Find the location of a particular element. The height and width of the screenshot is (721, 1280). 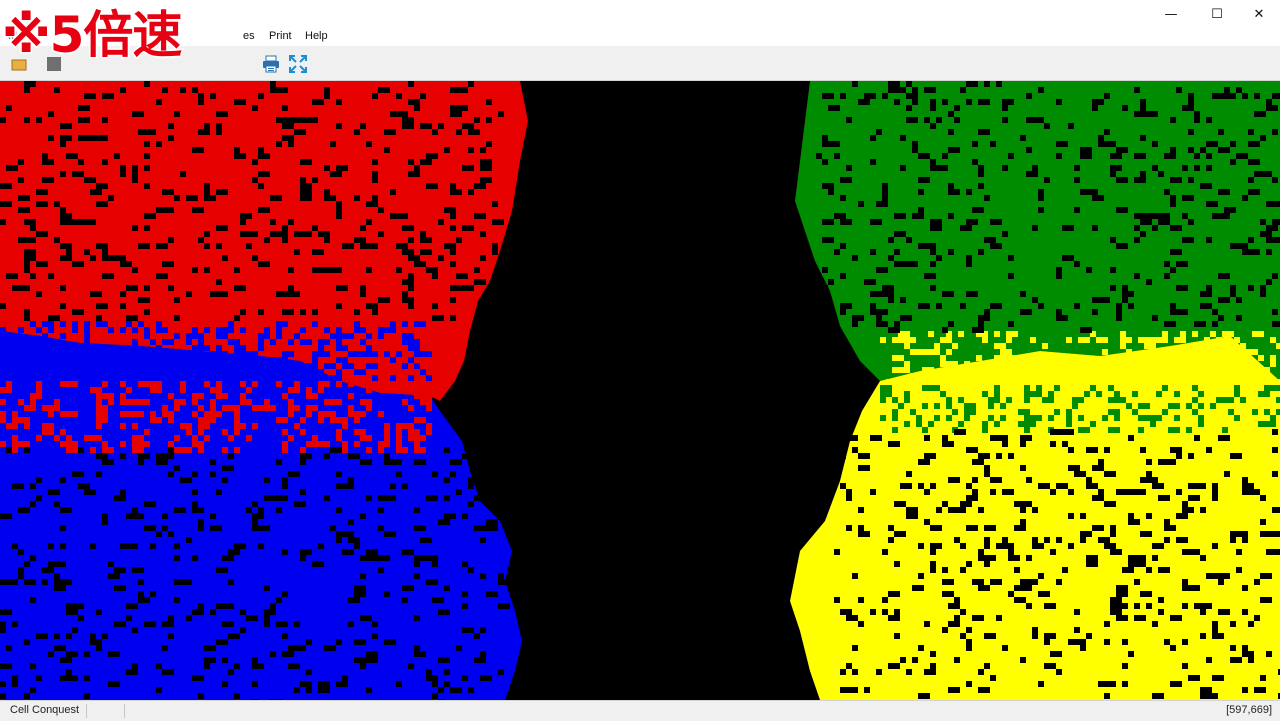

maximize-button: ☐ is located at coordinates (1217, 14).